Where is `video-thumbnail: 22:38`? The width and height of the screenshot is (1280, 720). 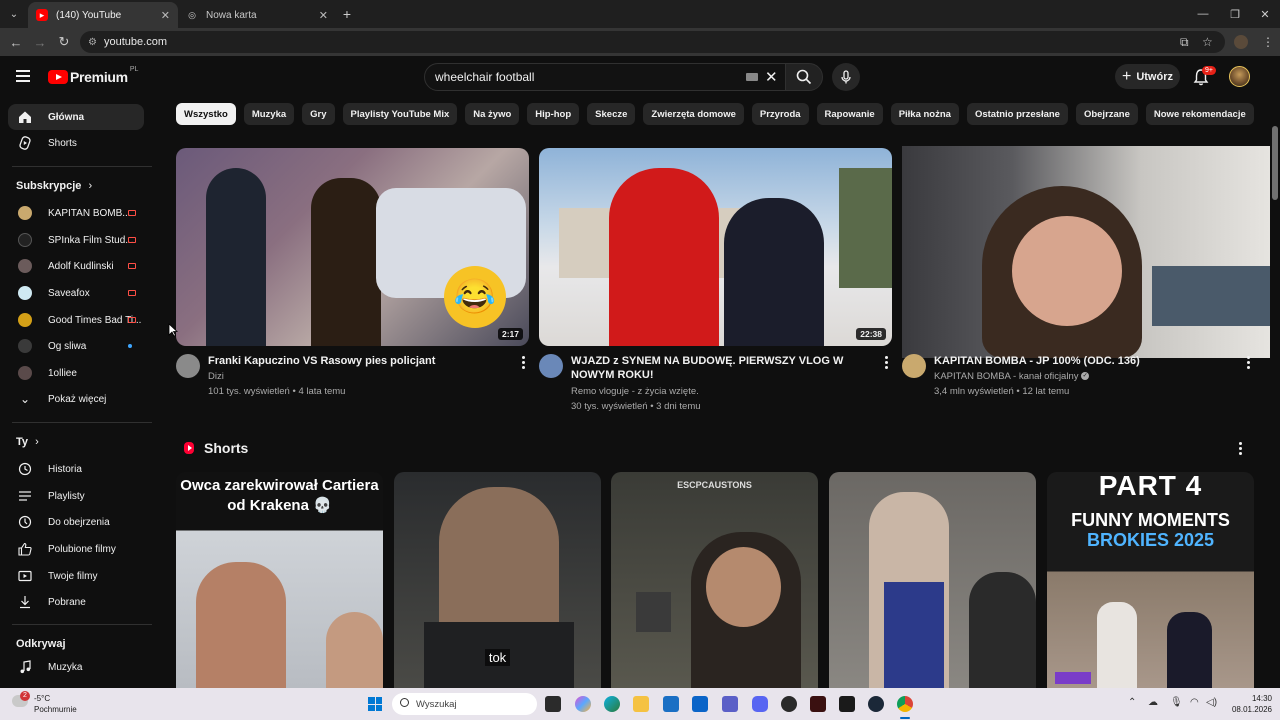
video-thumbnail: 22:38 is located at coordinates (715, 247).